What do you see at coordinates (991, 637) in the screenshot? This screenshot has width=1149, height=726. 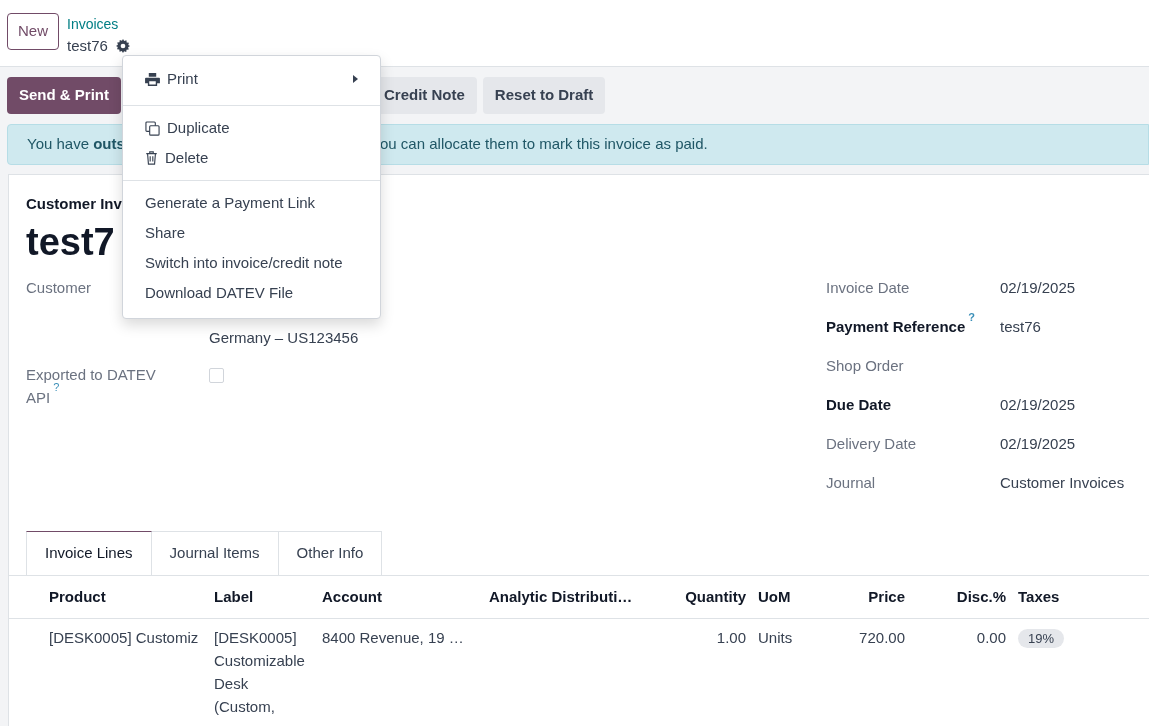 I see `table-cell: 0.00` at bounding box center [991, 637].